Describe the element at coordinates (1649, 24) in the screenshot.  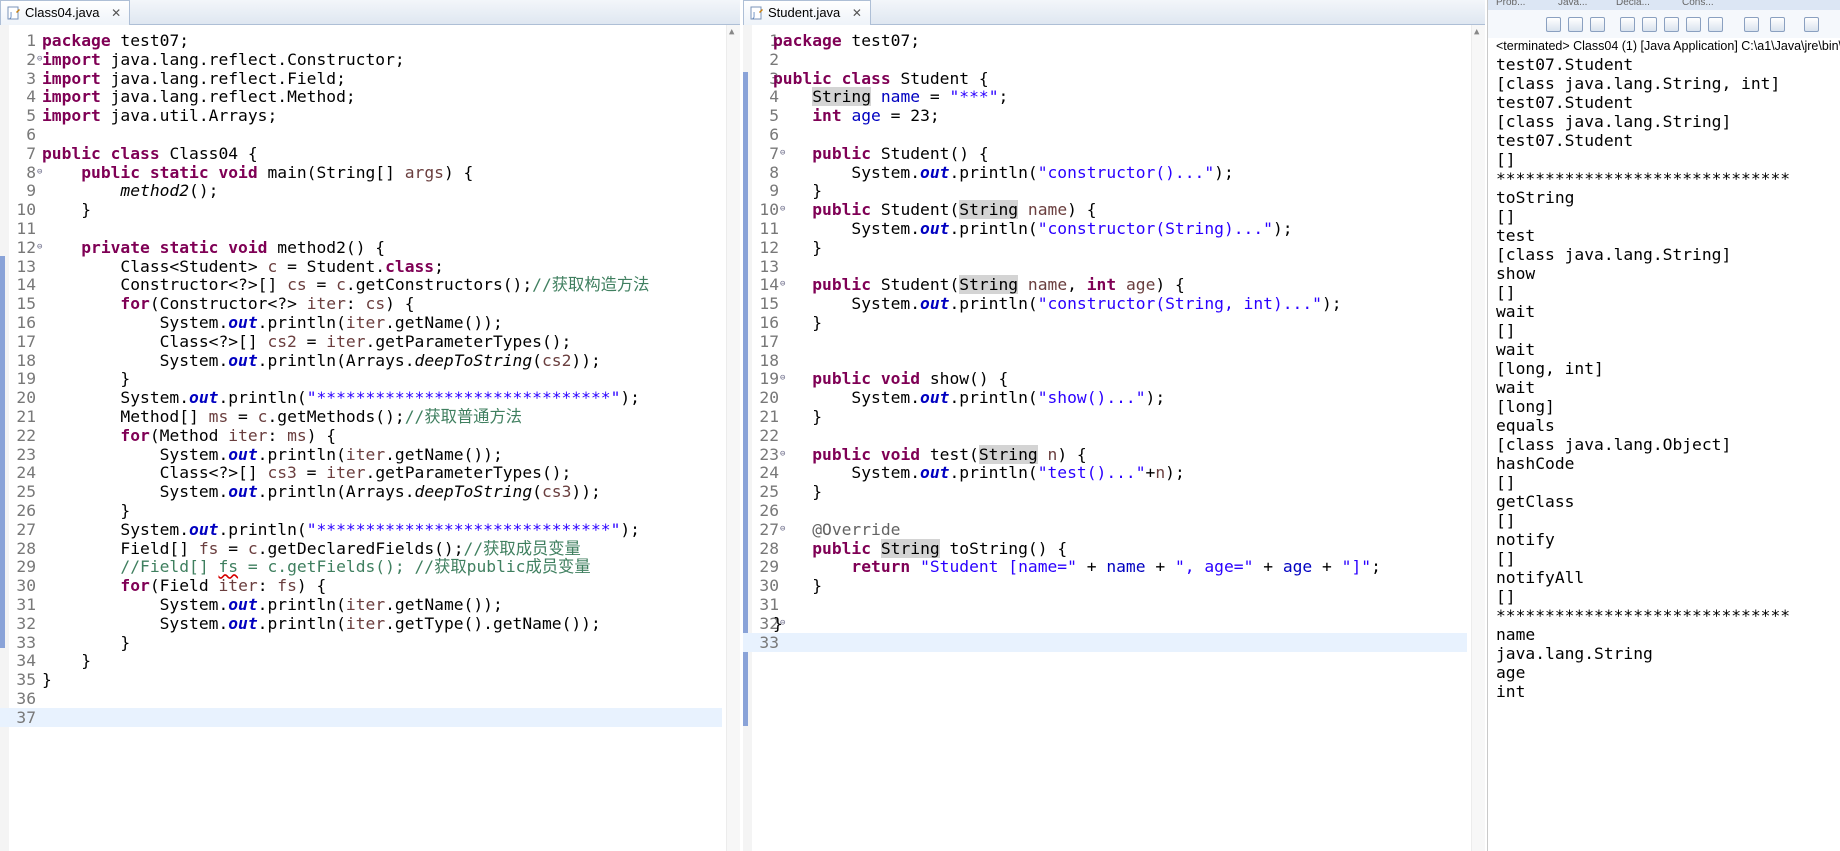
I see `scroll-lock-icon` at that location.